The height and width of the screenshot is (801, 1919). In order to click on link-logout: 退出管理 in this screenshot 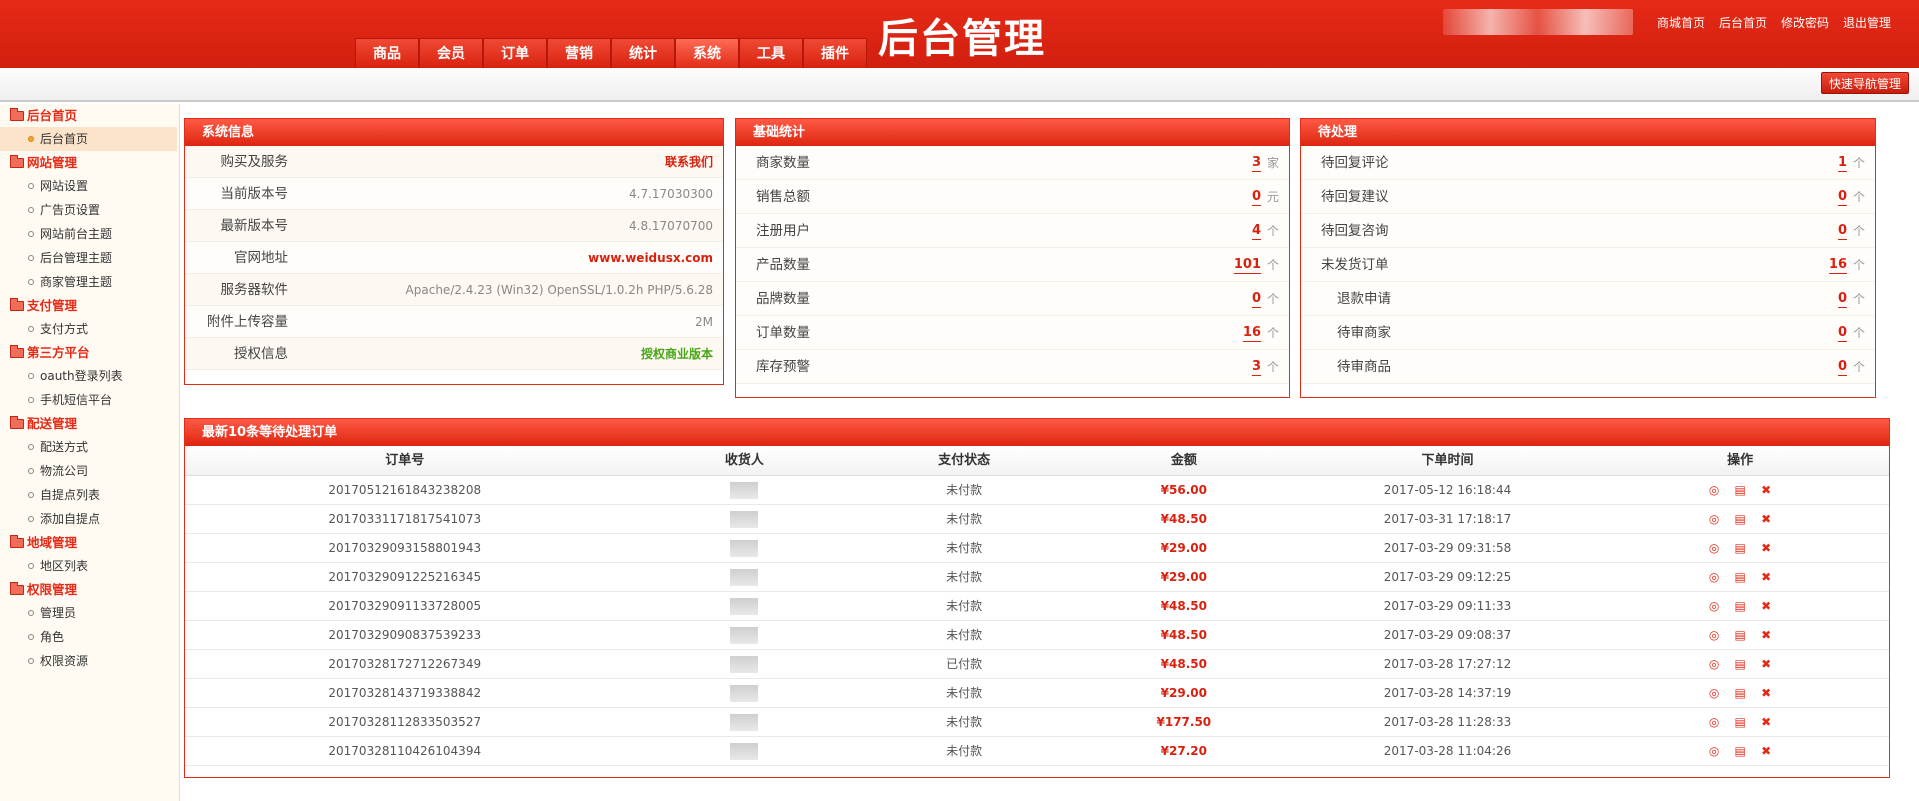, I will do `click(1867, 22)`.